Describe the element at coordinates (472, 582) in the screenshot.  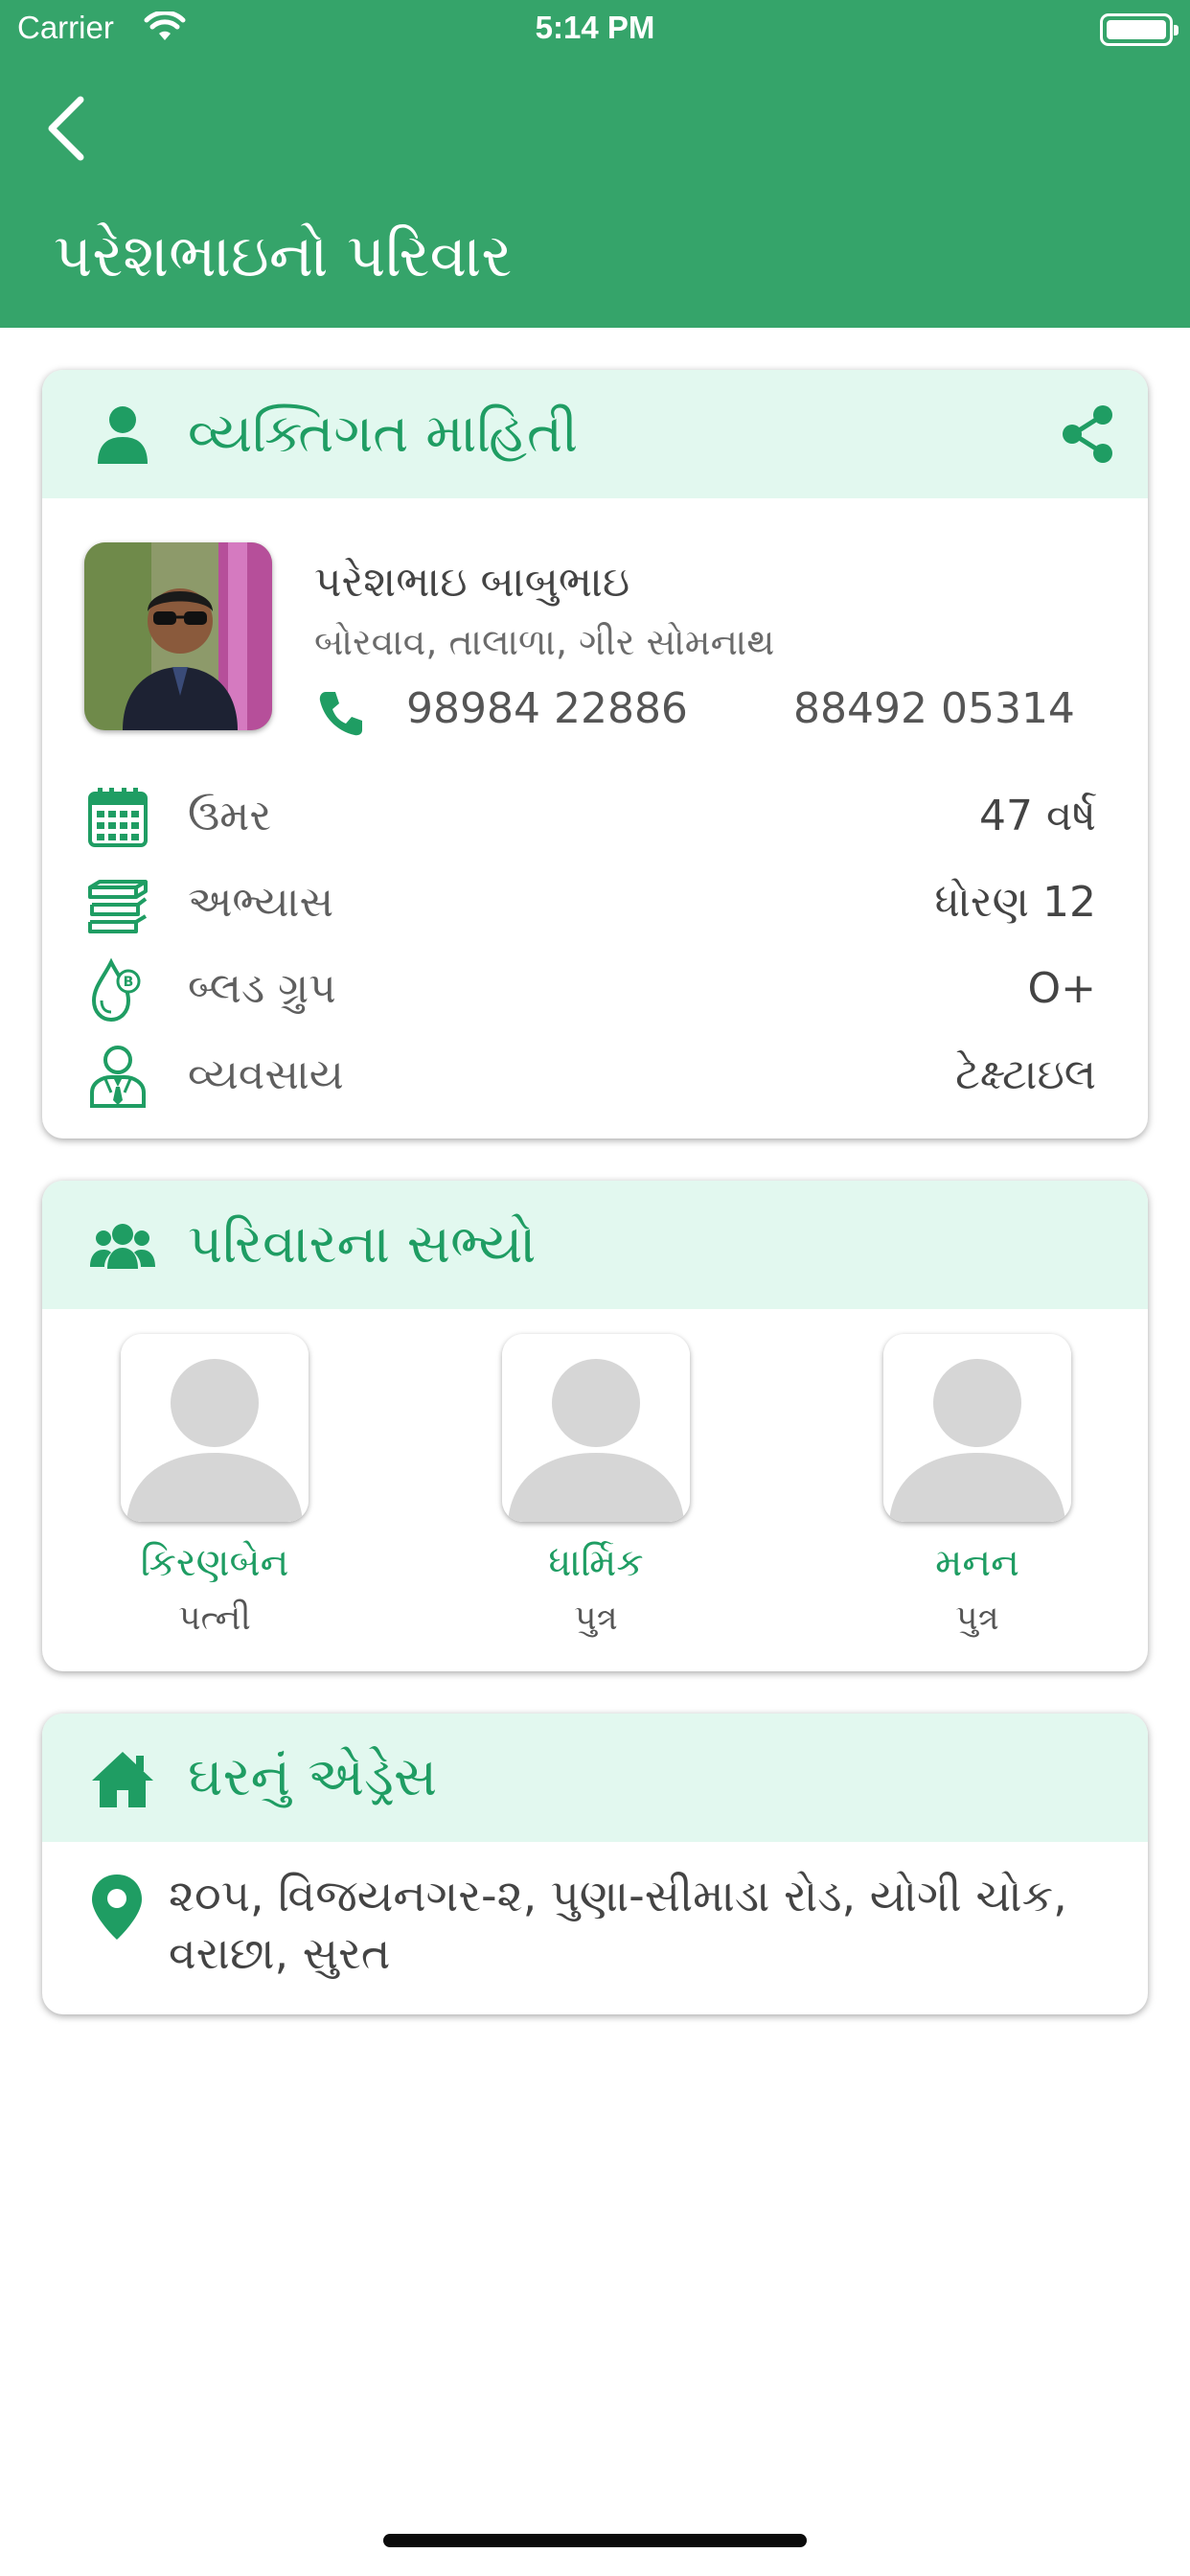
I see `member-full-name: પરેશભાઇ બાબુભાઇ` at that location.